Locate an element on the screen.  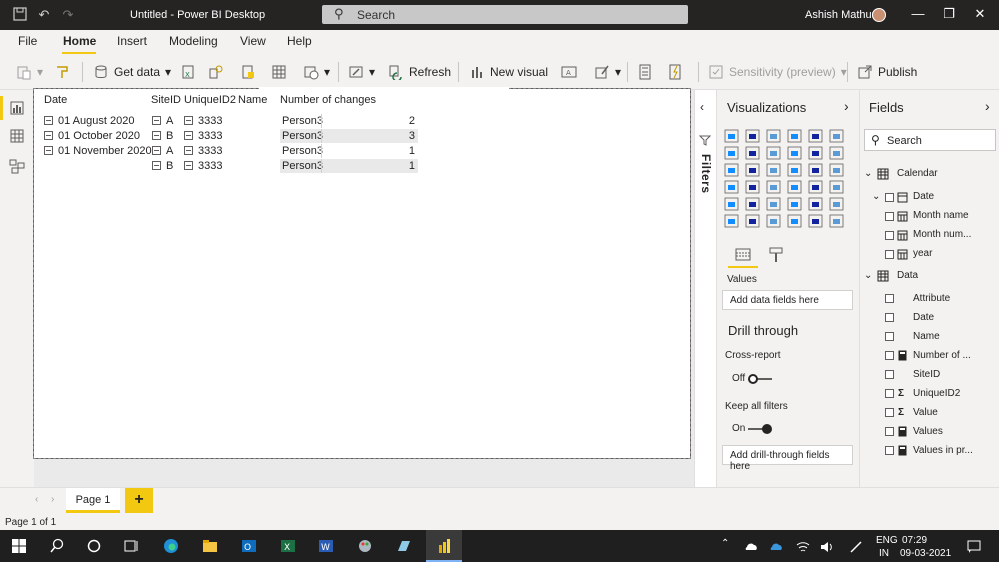
new-measure-button is located at coordinates (645, 72).